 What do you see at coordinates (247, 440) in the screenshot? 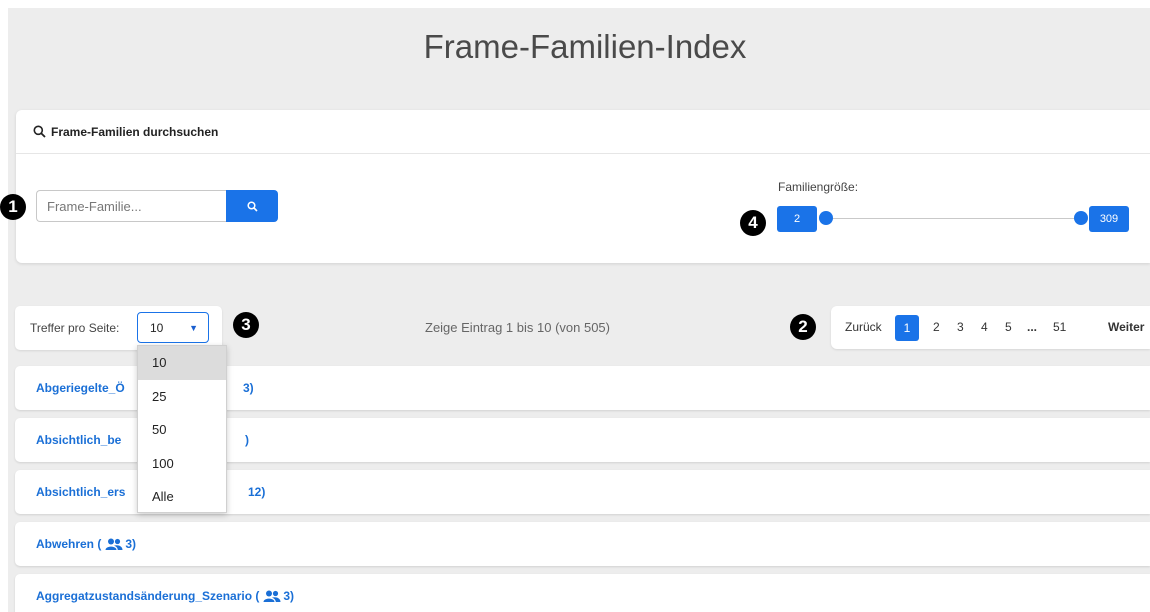
I see `result-row-count: )` at bounding box center [247, 440].